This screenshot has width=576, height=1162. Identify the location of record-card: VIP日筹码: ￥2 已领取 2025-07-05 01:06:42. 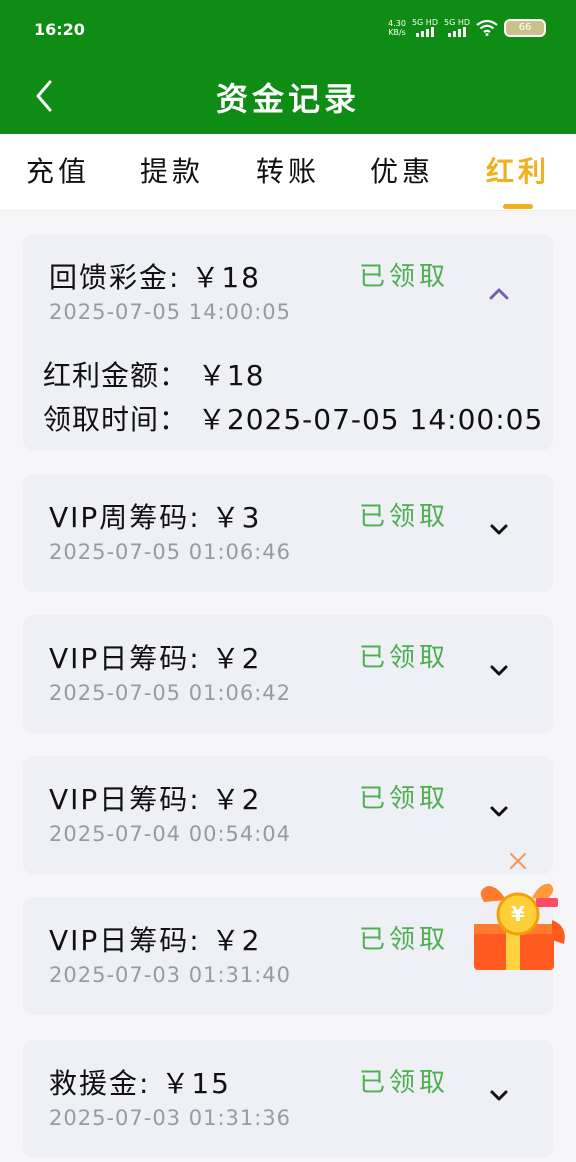
(288, 674).